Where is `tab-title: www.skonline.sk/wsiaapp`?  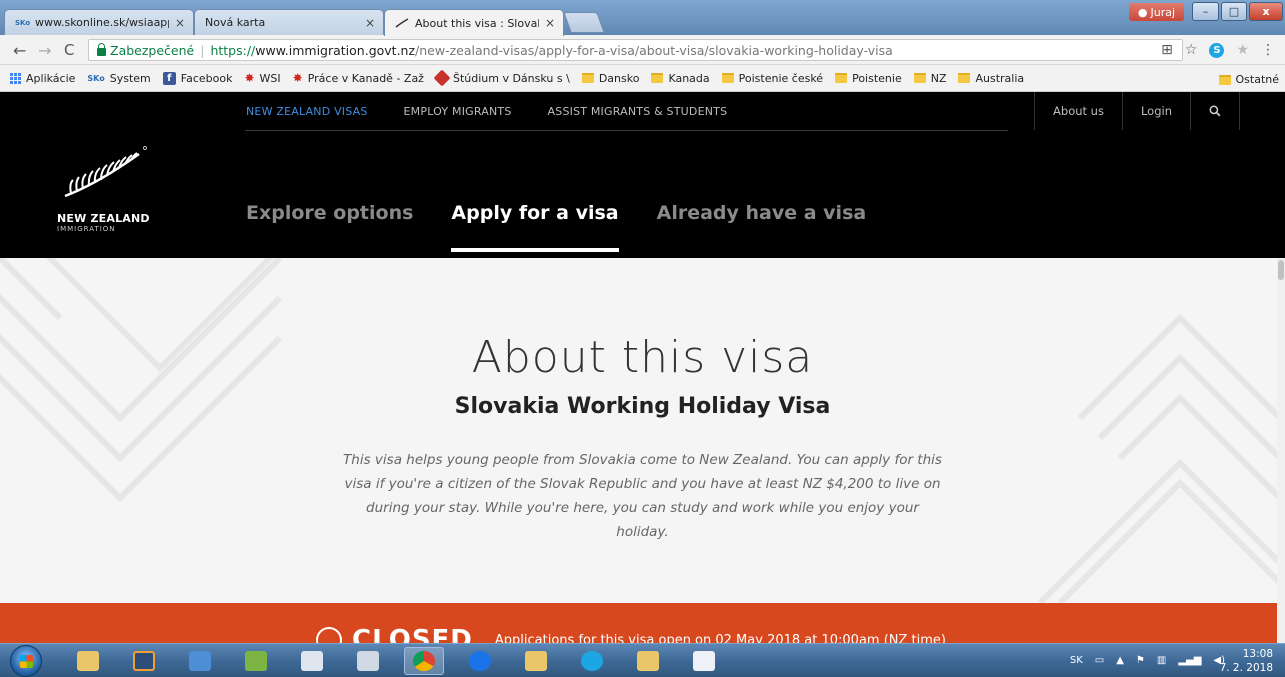 tab-title: www.skonline.sk/wsiaapp is located at coordinates (102, 22).